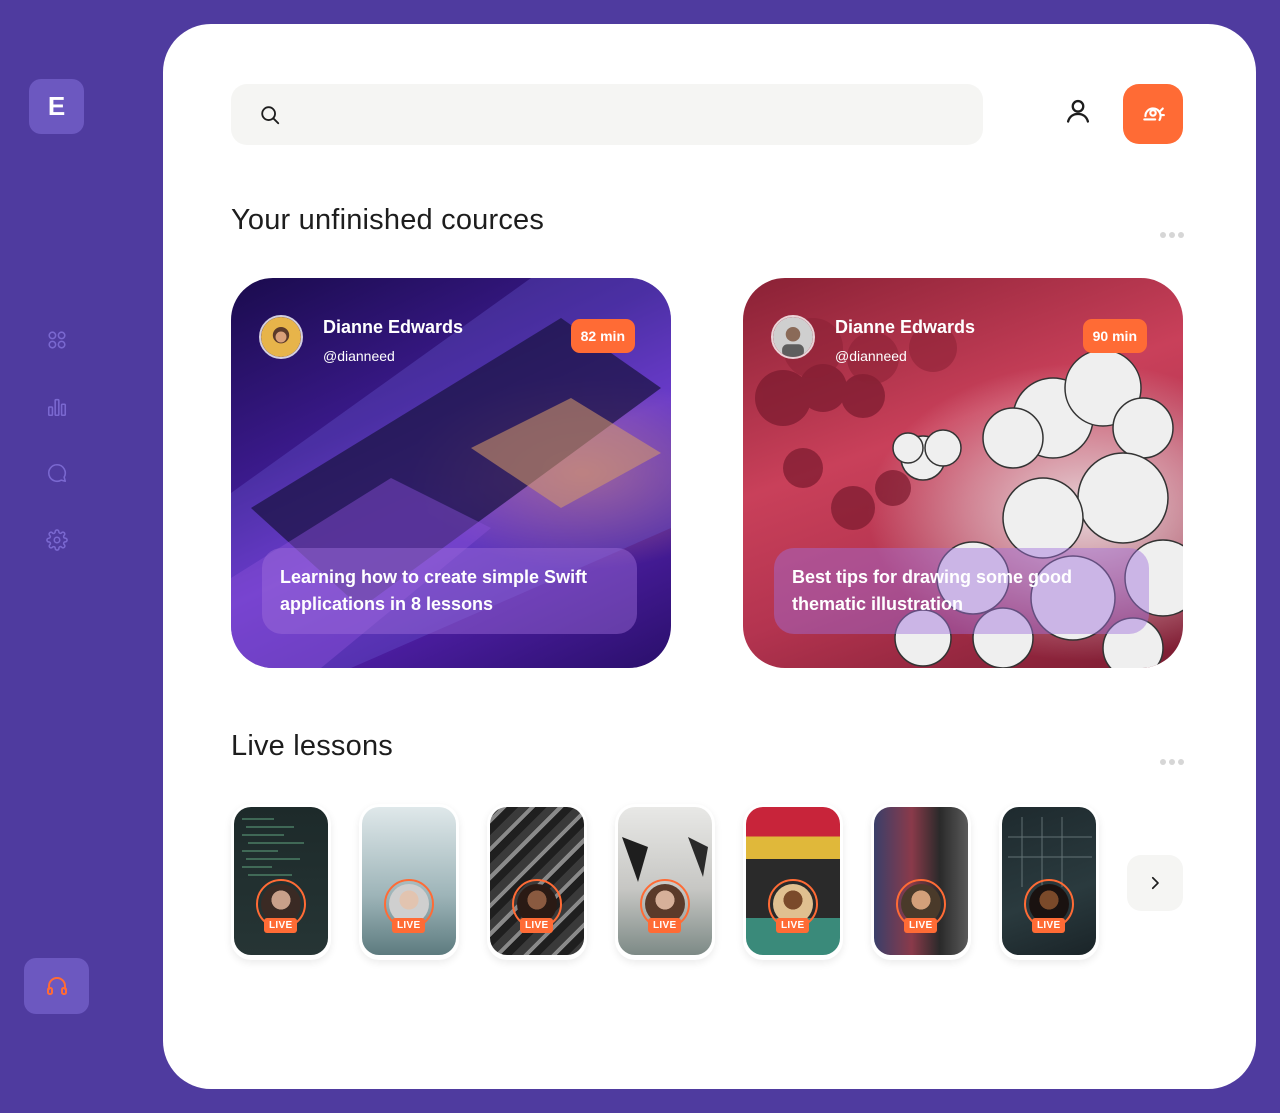  I want to click on user-icon, so click(1078, 111).